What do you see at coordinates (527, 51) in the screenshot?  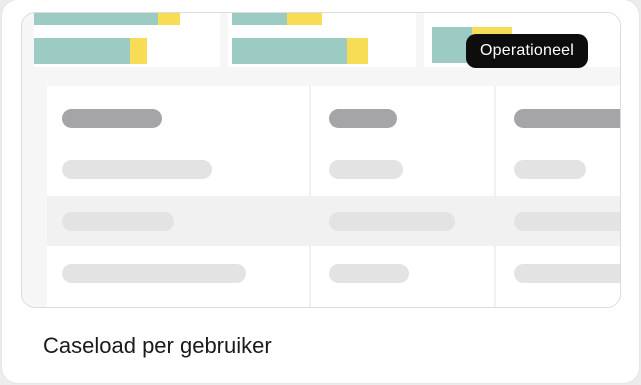 I see `category-badge: Operationeel` at bounding box center [527, 51].